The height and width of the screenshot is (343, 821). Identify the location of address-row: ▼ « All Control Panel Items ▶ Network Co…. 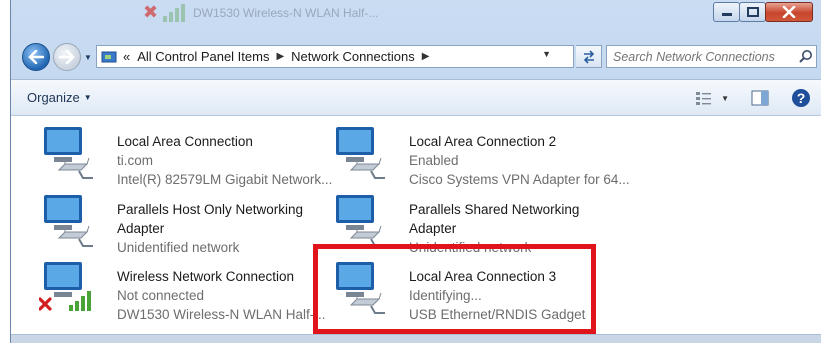
(415, 56).